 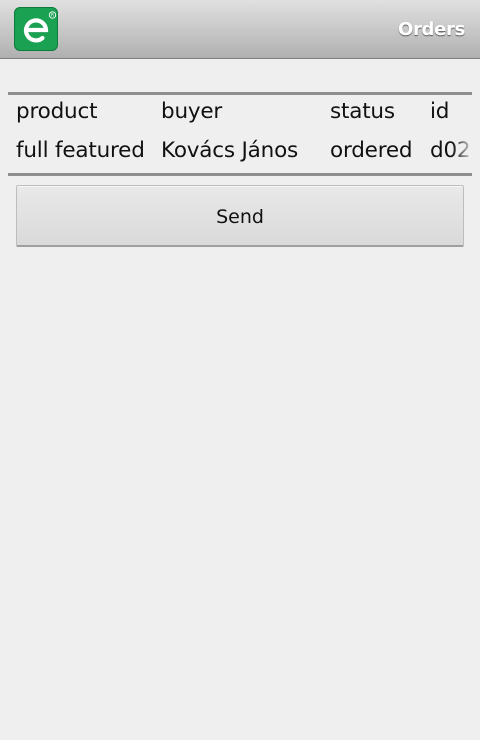 I want to click on action-bar: R Orders, so click(x=240, y=29).